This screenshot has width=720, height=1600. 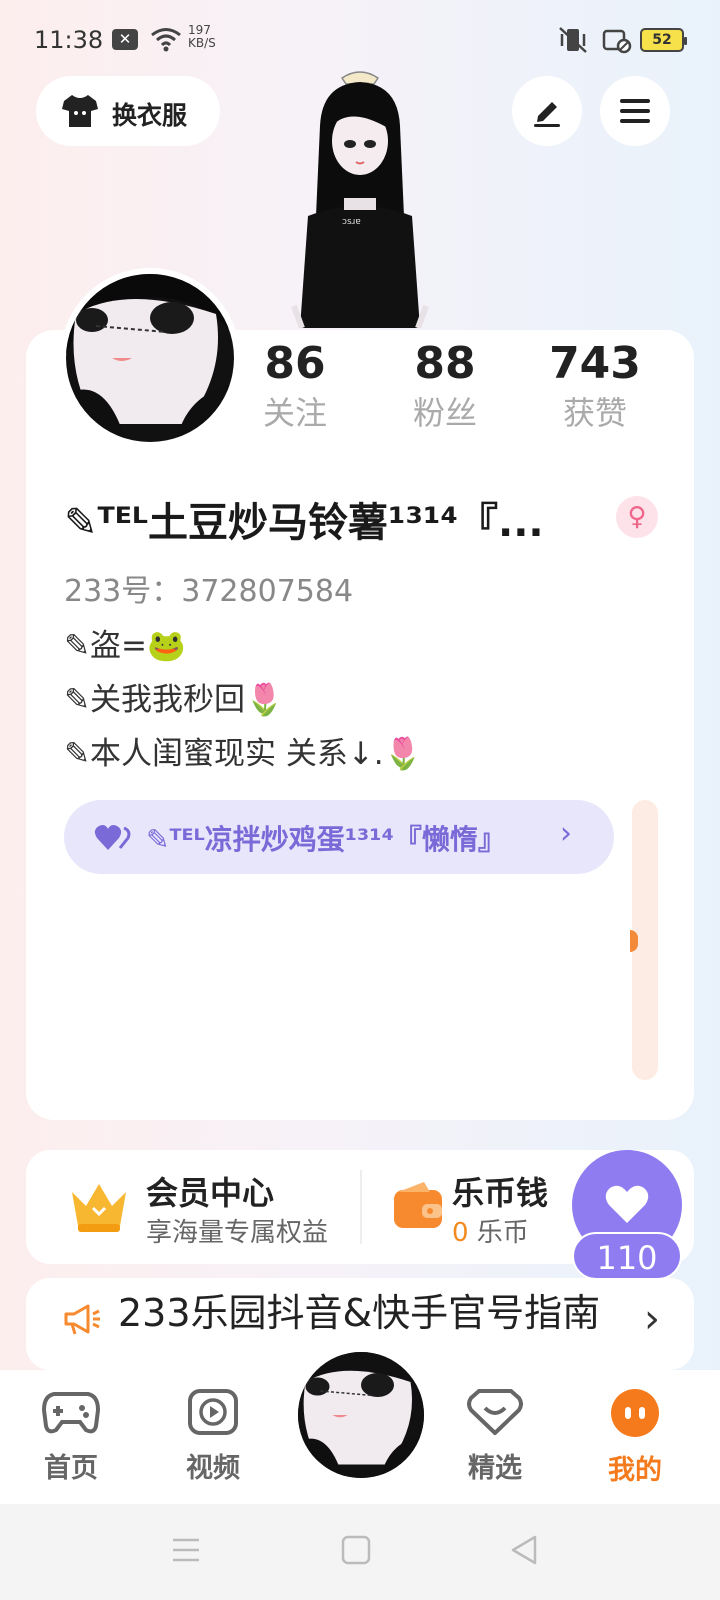 I want to click on announcement-text: 233乐园抖音&快手官号指南, so click(x=359, y=1313).